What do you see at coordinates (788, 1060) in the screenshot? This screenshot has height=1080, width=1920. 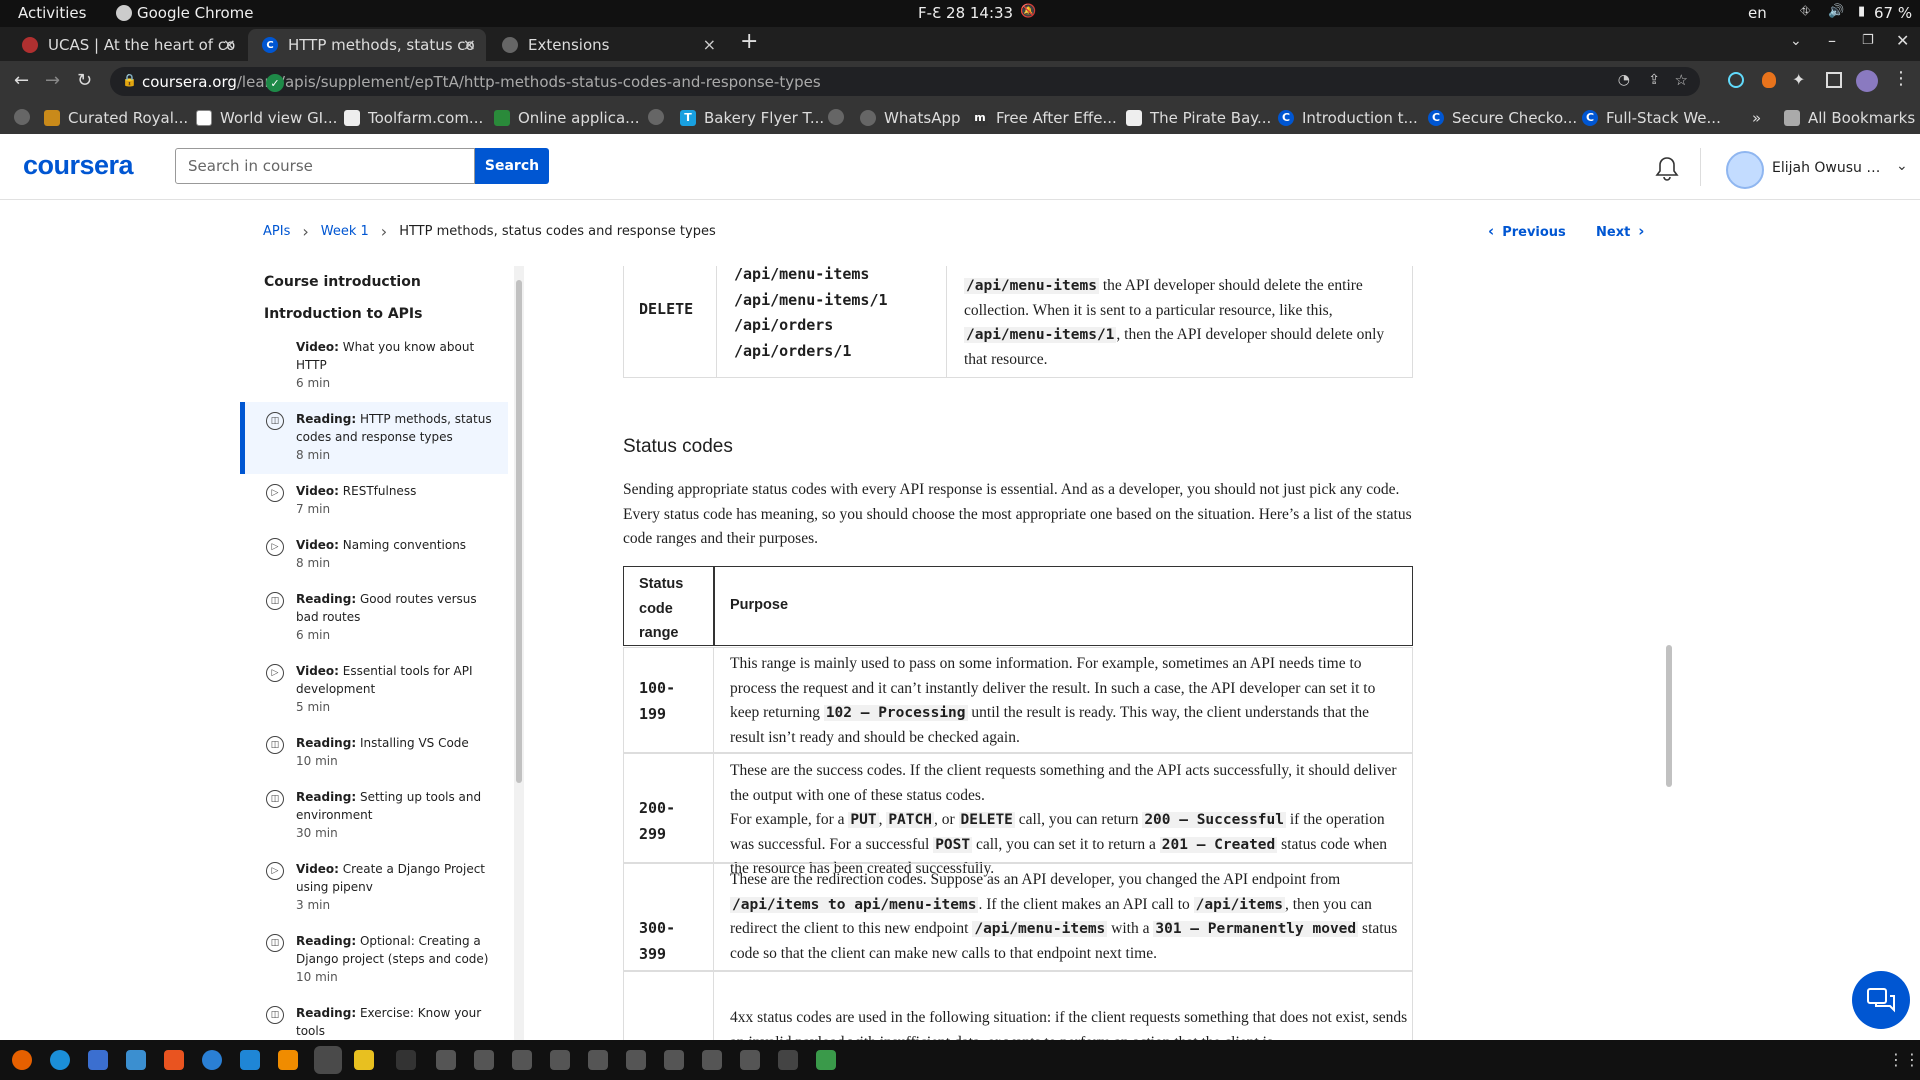 I see `screenshot-icon` at bounding box center [788, 1060].